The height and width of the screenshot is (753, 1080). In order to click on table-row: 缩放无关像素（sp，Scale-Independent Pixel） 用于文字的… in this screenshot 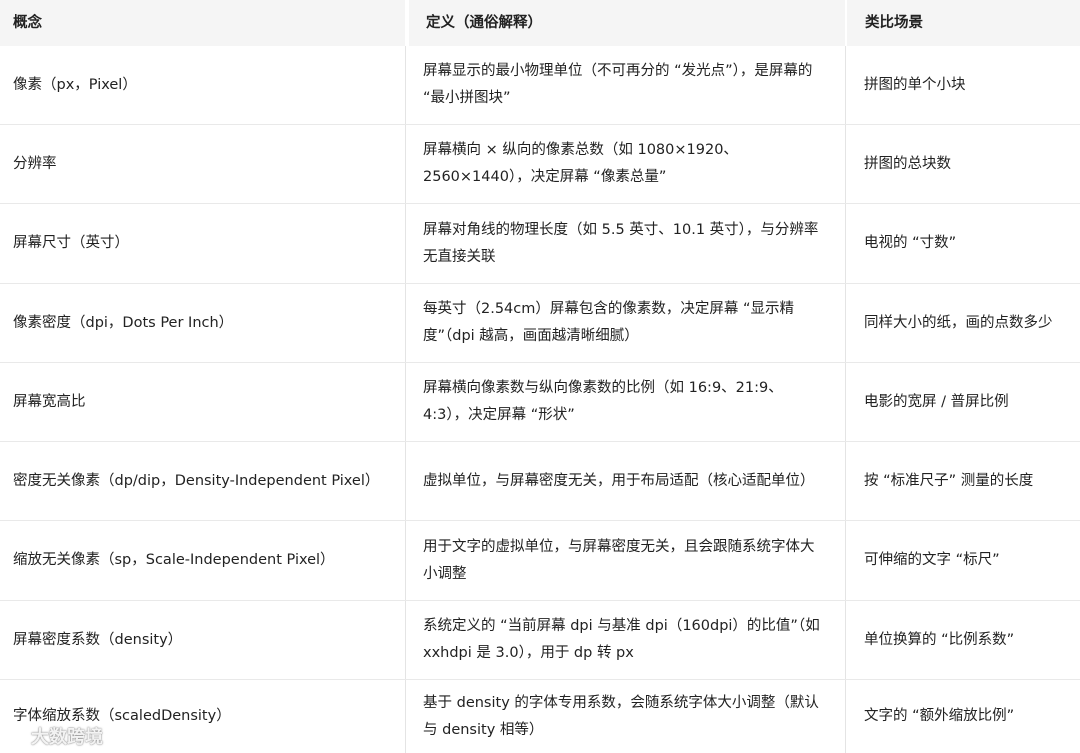, I will do `click(540, 561)`.